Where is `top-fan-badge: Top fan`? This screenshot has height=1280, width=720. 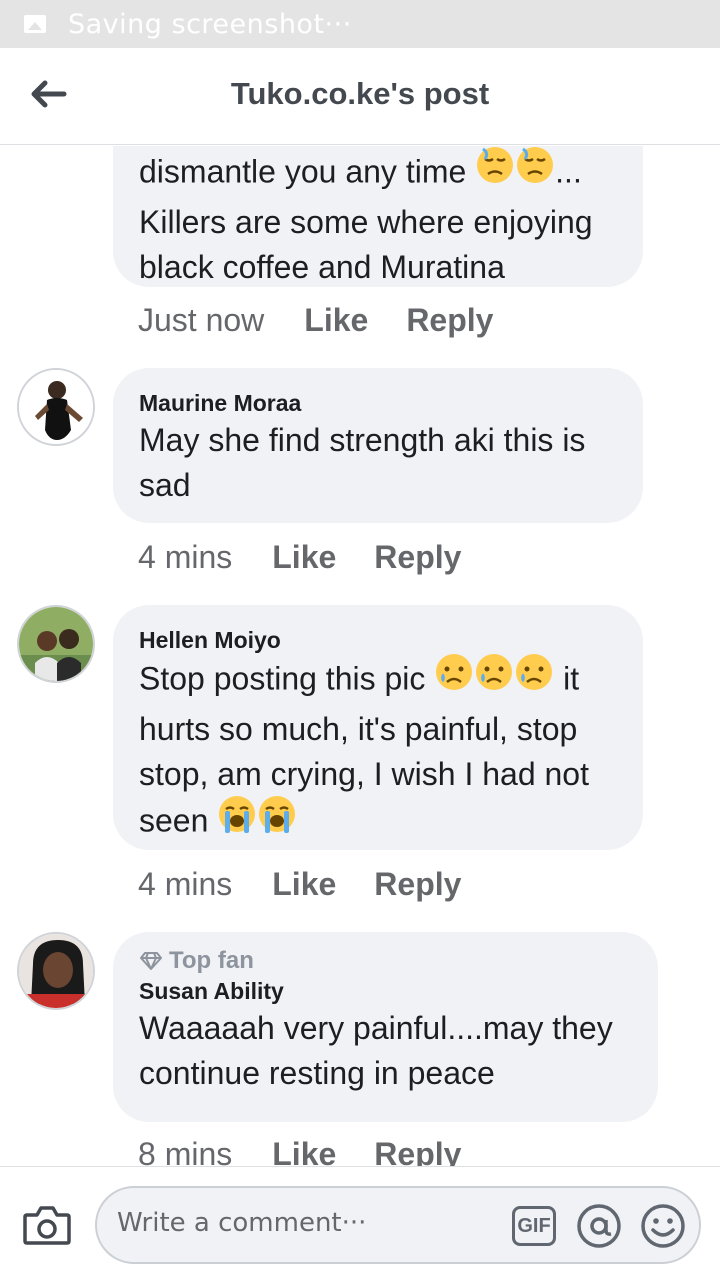
top-fan-badge: Top fan is located at coordinates (385, 961).